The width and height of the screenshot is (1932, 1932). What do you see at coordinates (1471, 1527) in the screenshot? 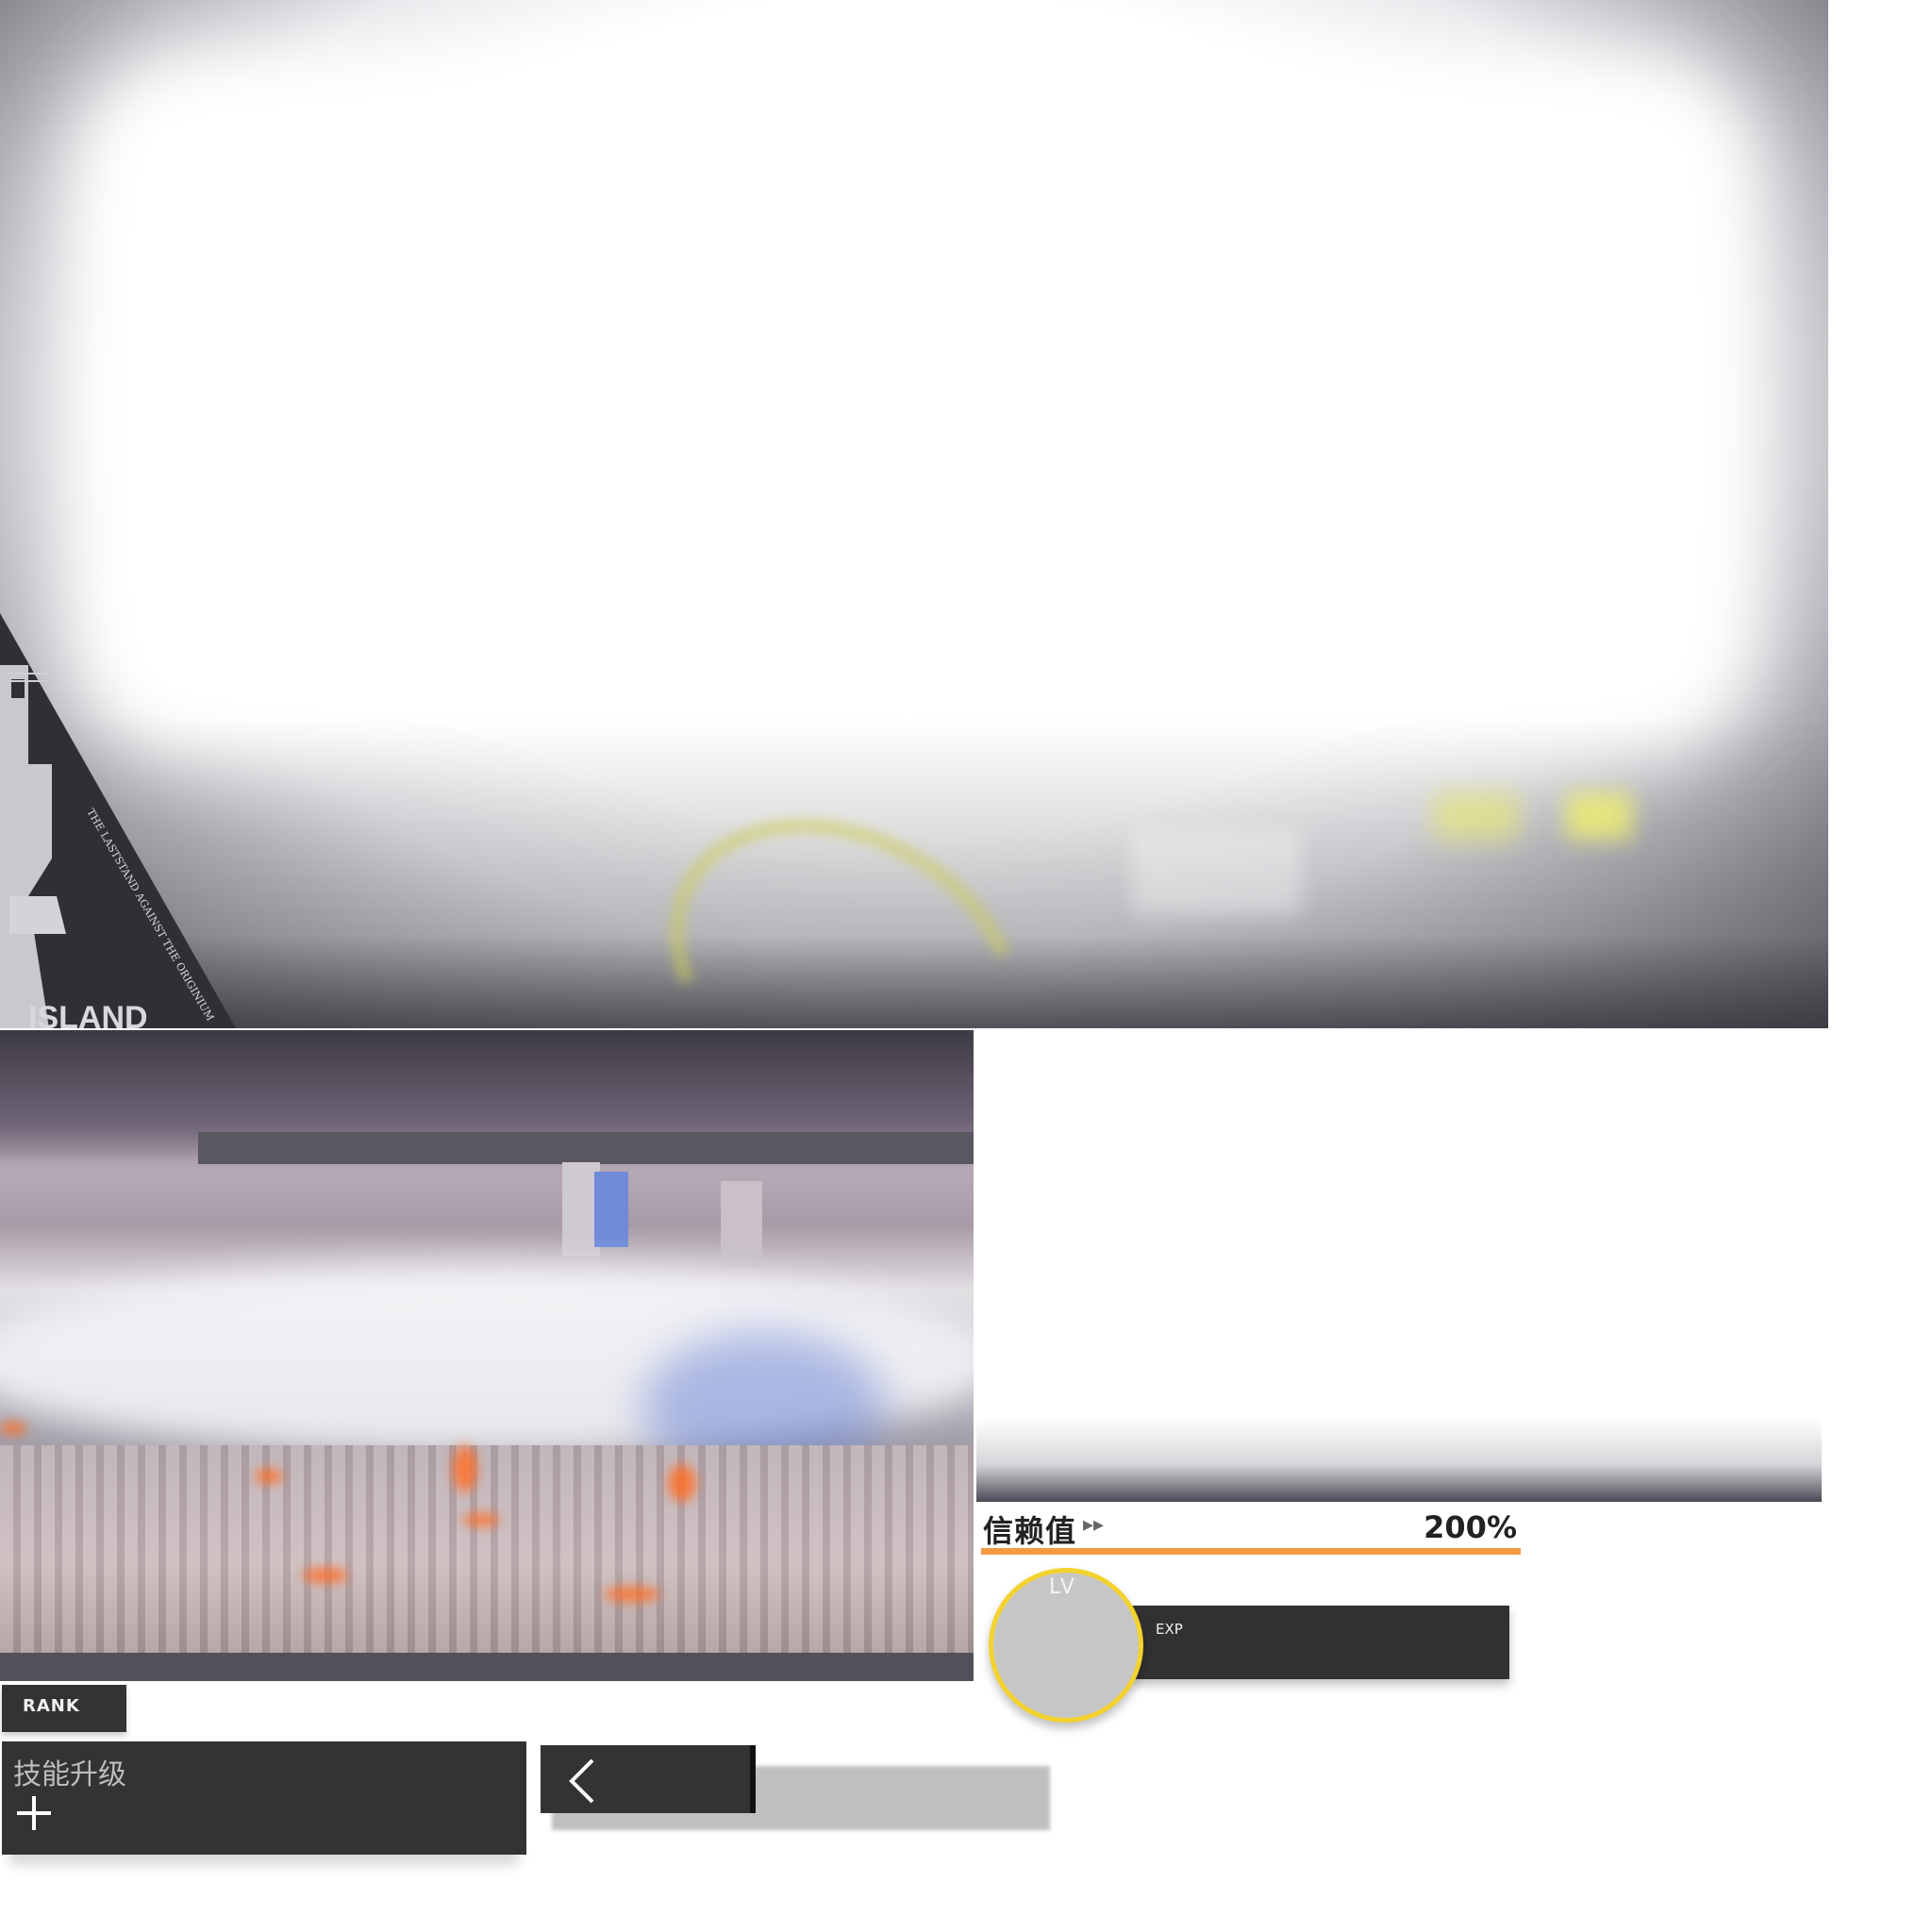
I see `trust-value: 200%` at bounding box center [1471, 1527].